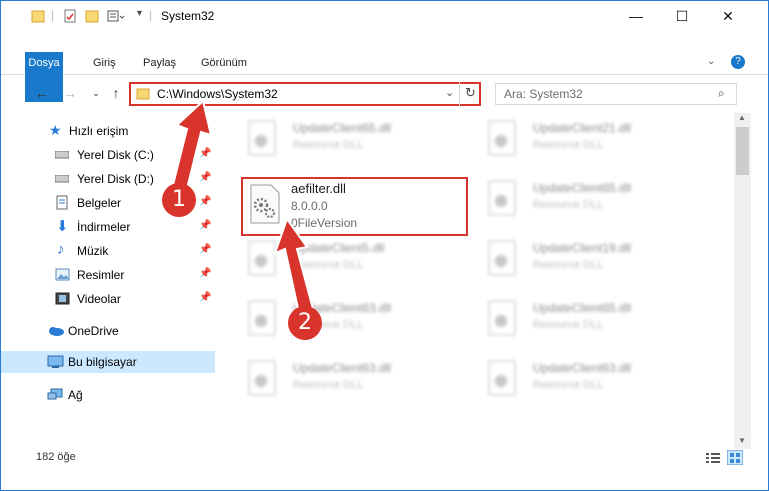 This screenshot has width=769, height=491. What do you see at coordinates (242, 207) in the screenshot?
I see `annotation-arrows` at bounding box center [242, 207].